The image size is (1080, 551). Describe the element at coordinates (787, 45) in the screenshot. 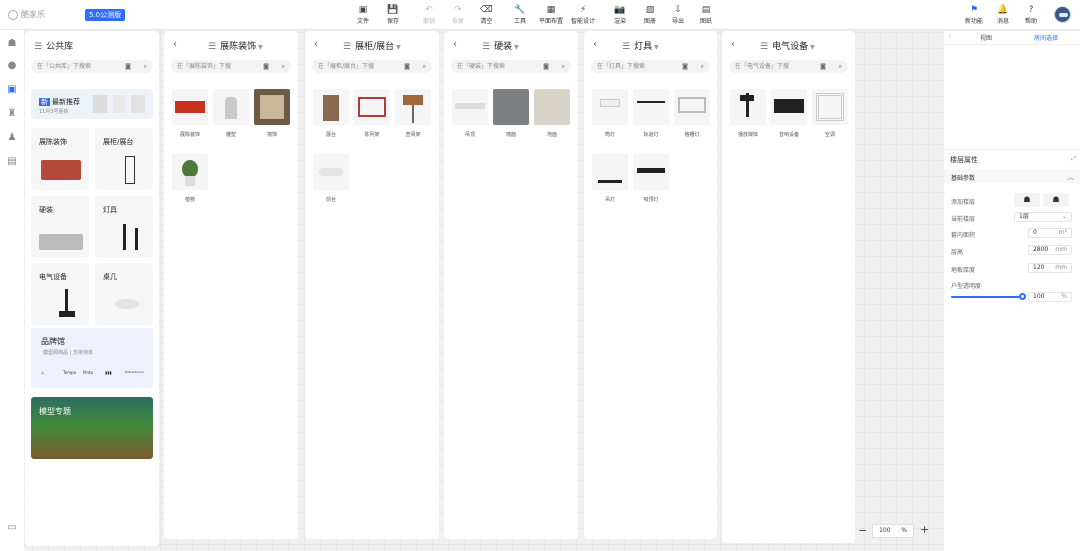

I see `panel-title: ☰ 电气设备 ▼` at that location.